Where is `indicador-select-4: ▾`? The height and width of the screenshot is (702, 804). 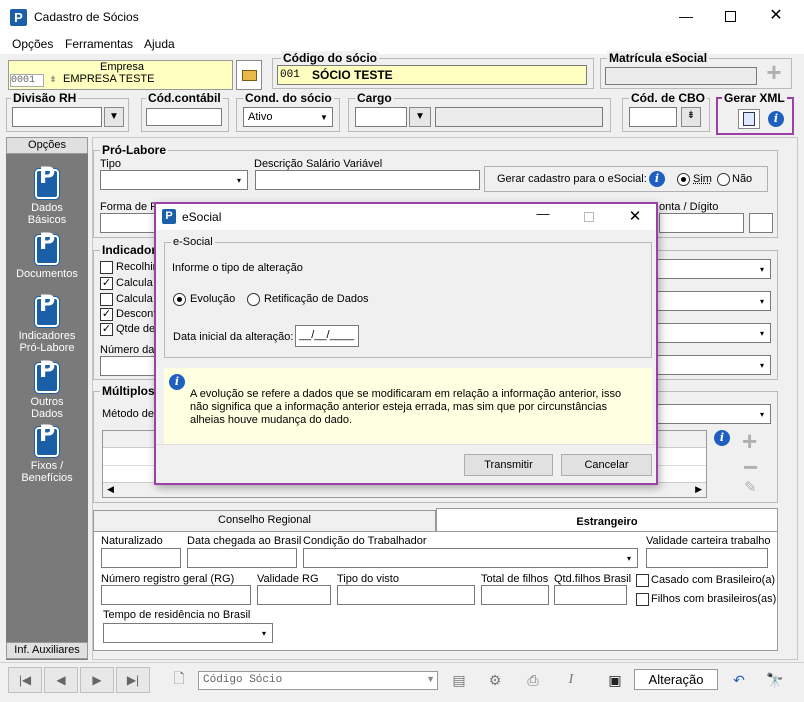 indicador-select-4: ▾ is located at coordinates (710, 365).